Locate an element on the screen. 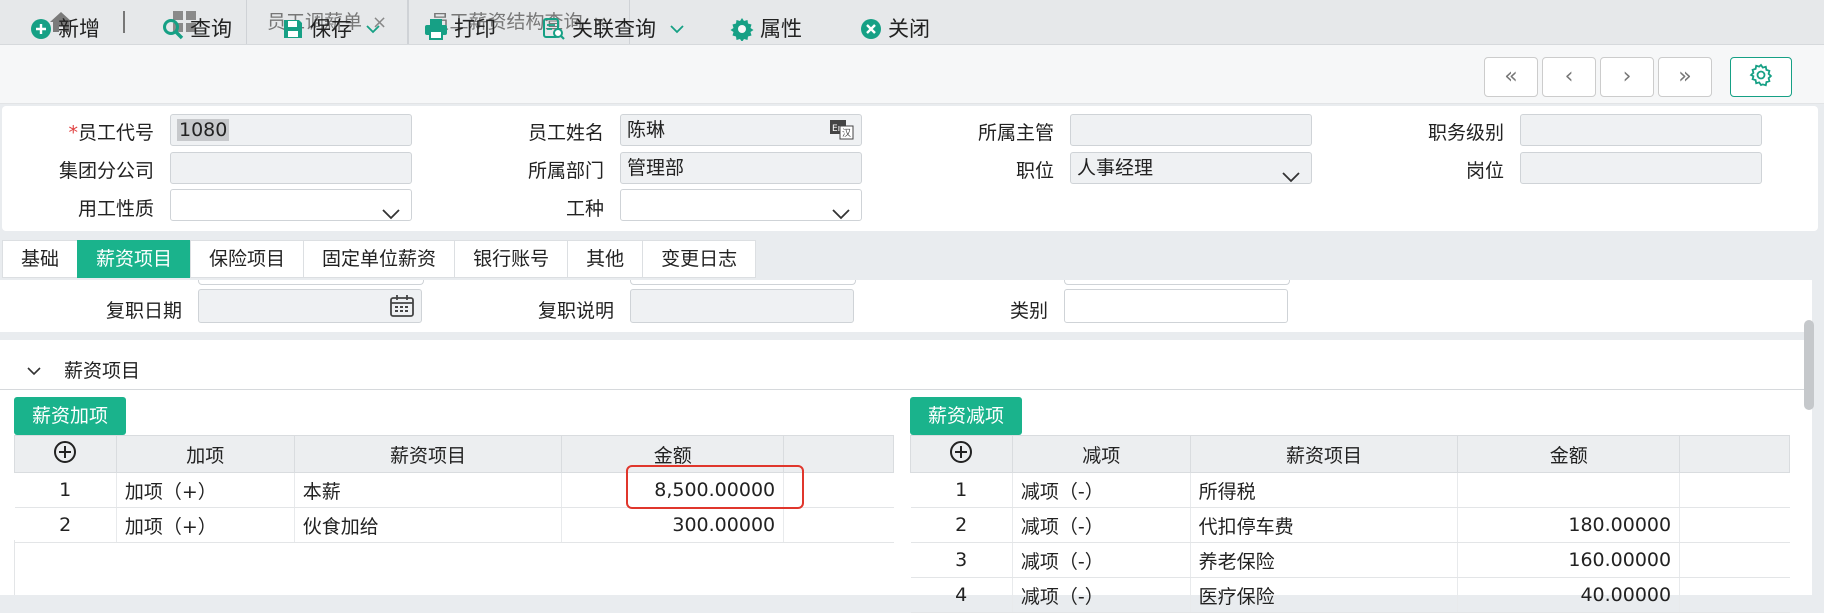 The width and height of the screenshot is (1824, 613). row-number: 4 is located at coordinates (961, 595).